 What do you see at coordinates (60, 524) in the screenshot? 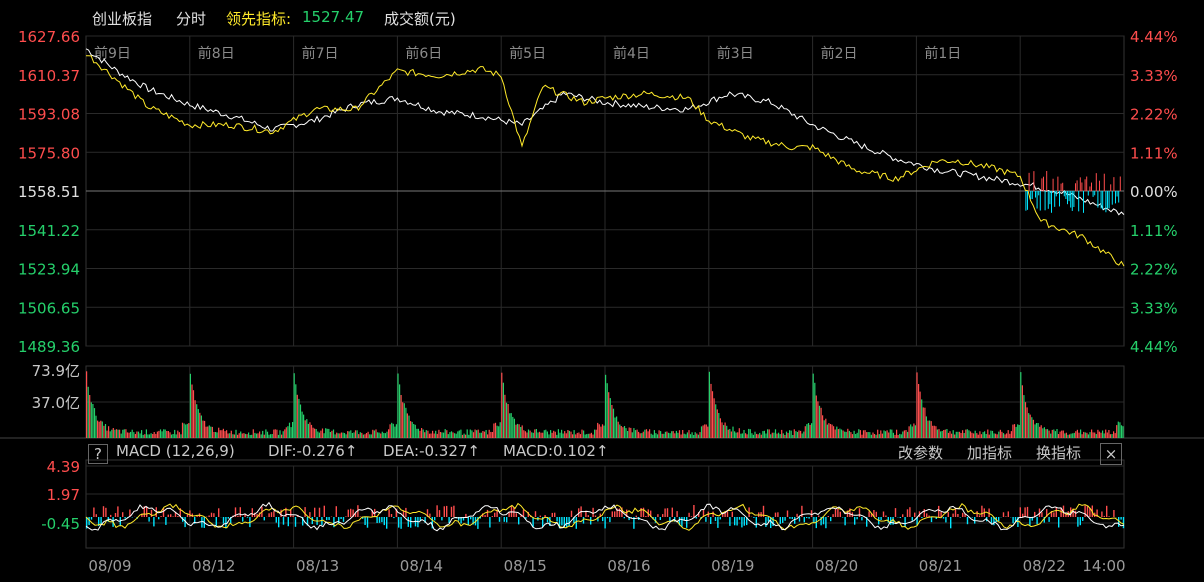
I see `macd-tick-label: -0.45` at bounding box center [60, 524].